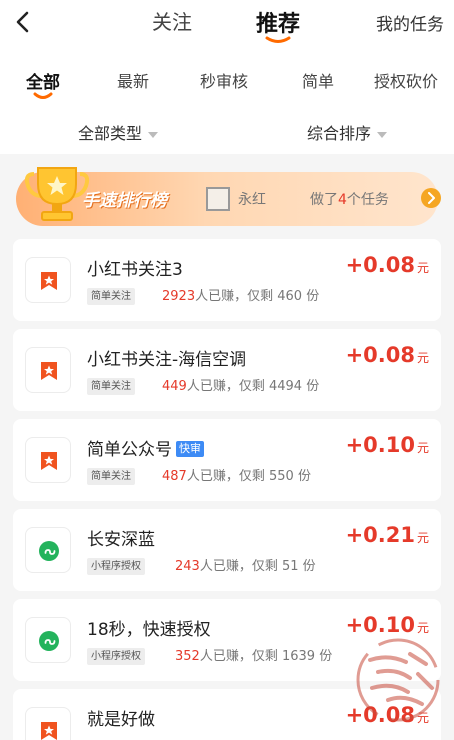 The height and width of the screenshot is (740, 454). Describe the element at coordinates (218, 199) in the screenshot. I see `user-avatar` at that location.